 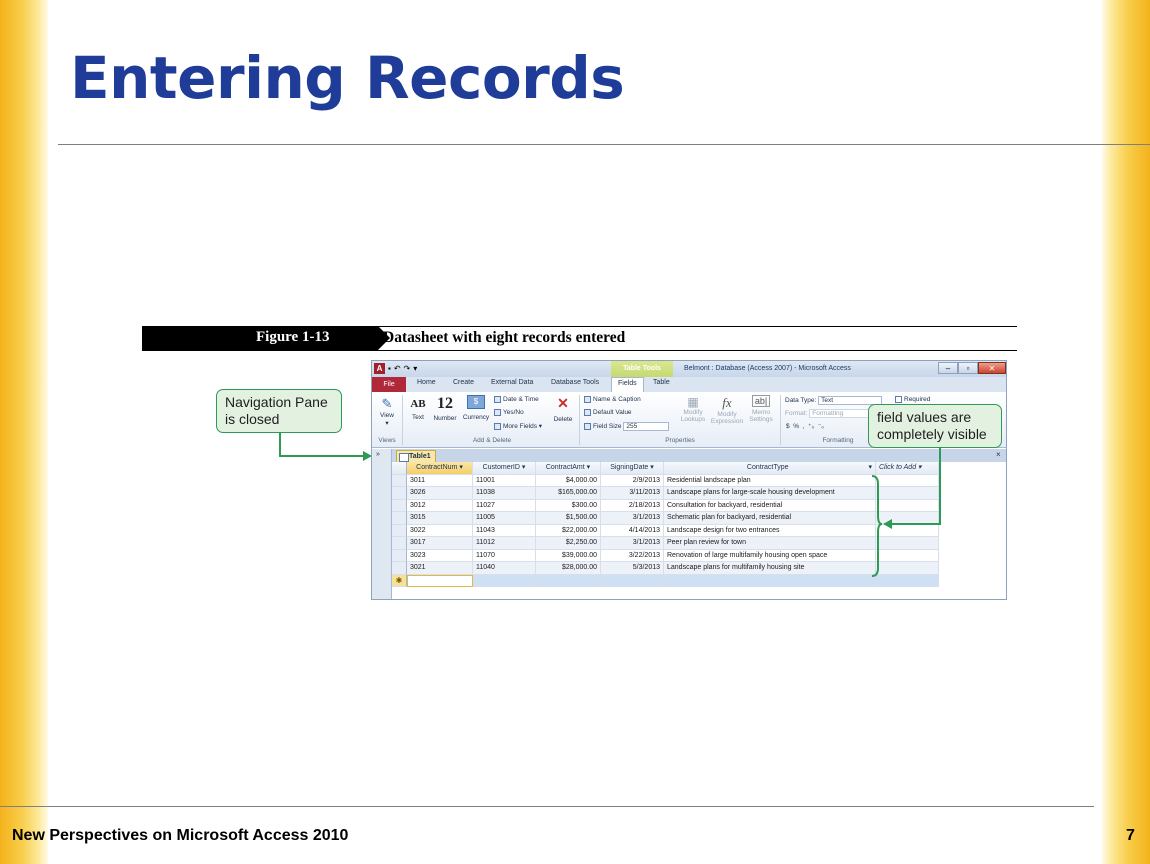 I want to click on table-cell: 3022, so click(x=440, y=530).